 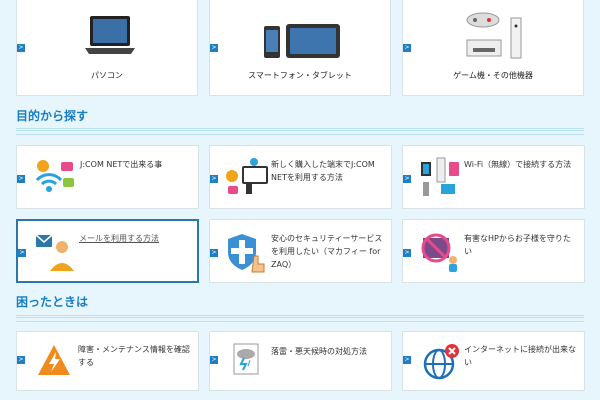 What do you see at coordinates (246, 253) in the screenshot?
I see `security-shield-icon` at bounding box center [246, 253].